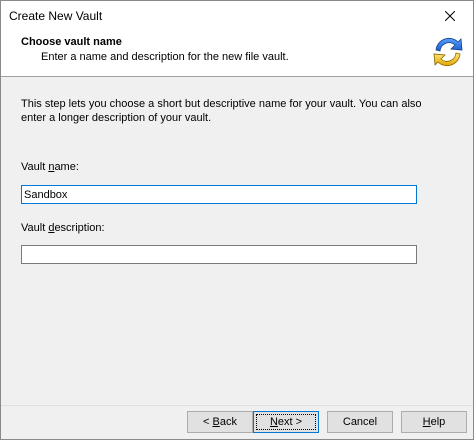 This screenshot has width=474, height=440. I want to click on next-button-mnemonic: N, so click(273, 422).